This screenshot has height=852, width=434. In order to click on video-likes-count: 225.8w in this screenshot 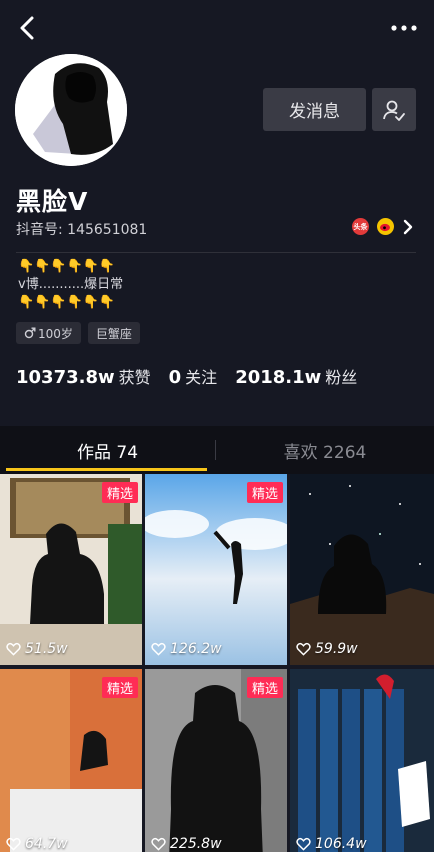, I will do `click(196, 844)`.